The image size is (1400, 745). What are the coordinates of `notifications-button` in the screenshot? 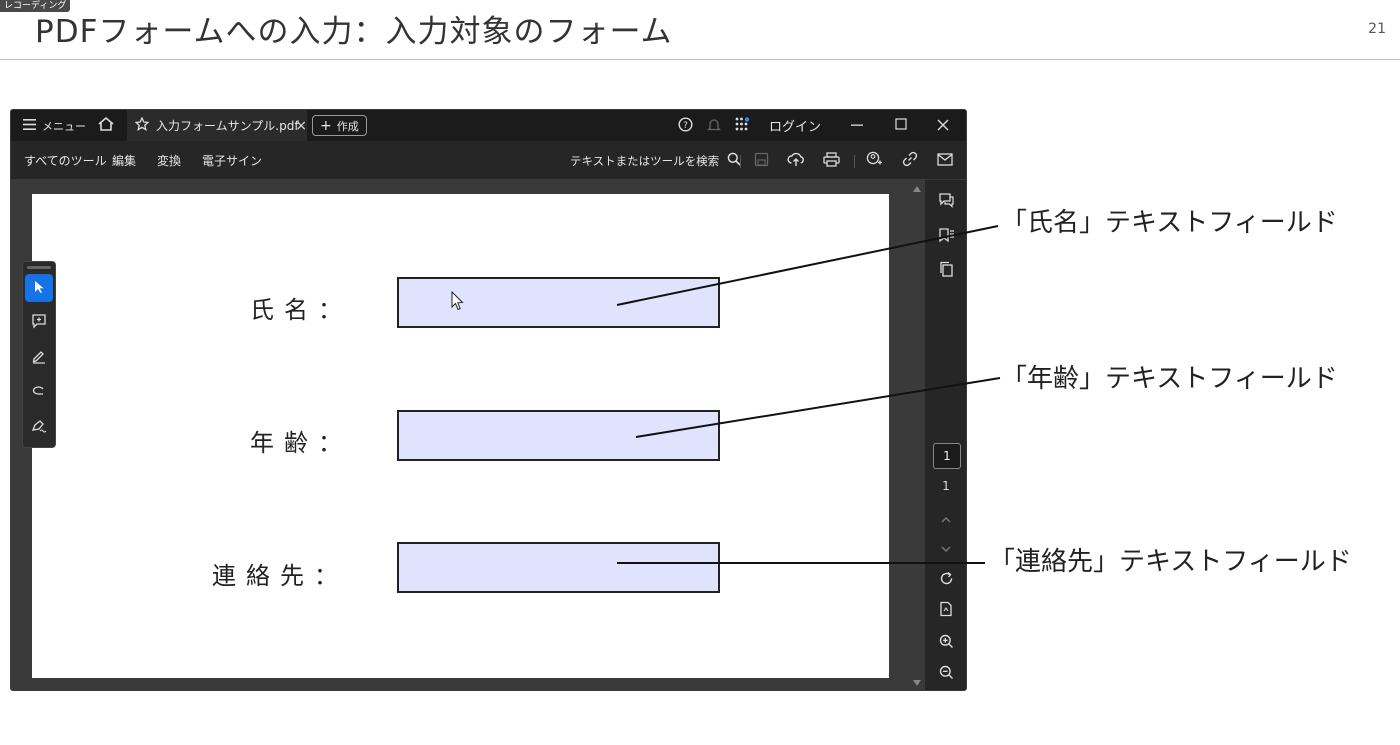 It's located at (714, 125).